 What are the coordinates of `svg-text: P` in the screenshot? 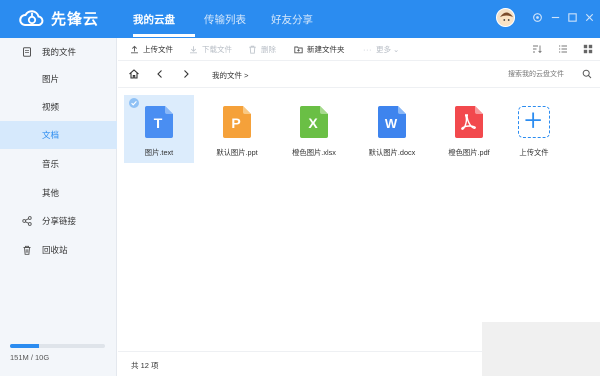 It's located at (235, 123).